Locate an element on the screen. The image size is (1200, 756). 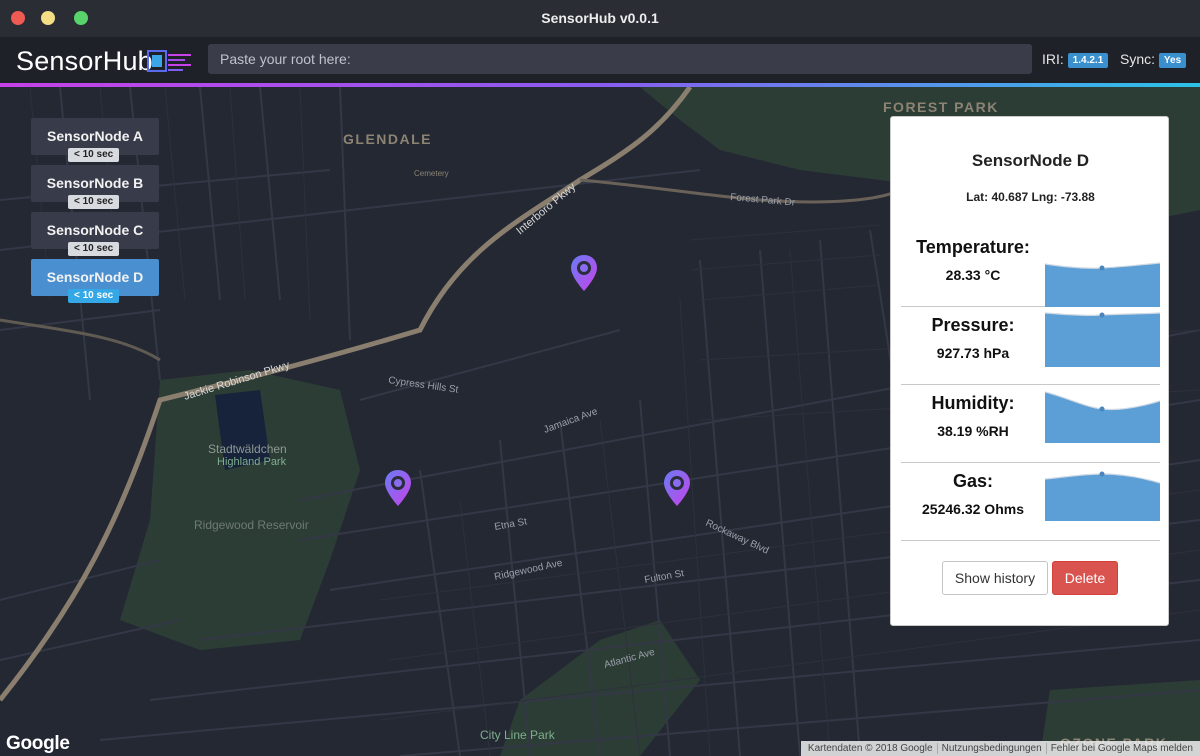
window-title: SensorHub v0.0.1 is located at coordinates (600, 18).